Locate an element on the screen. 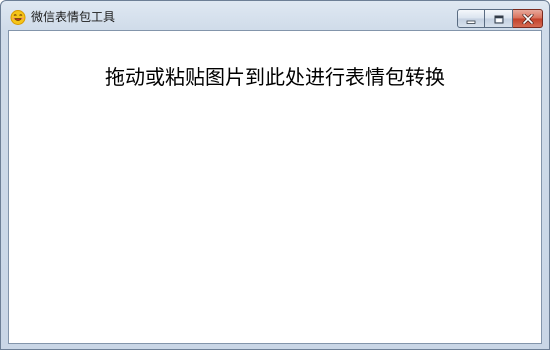 The height and width of the screenshot is (350, 550). window-title: 微信表情包工具 is located at coordinates (73, 17).